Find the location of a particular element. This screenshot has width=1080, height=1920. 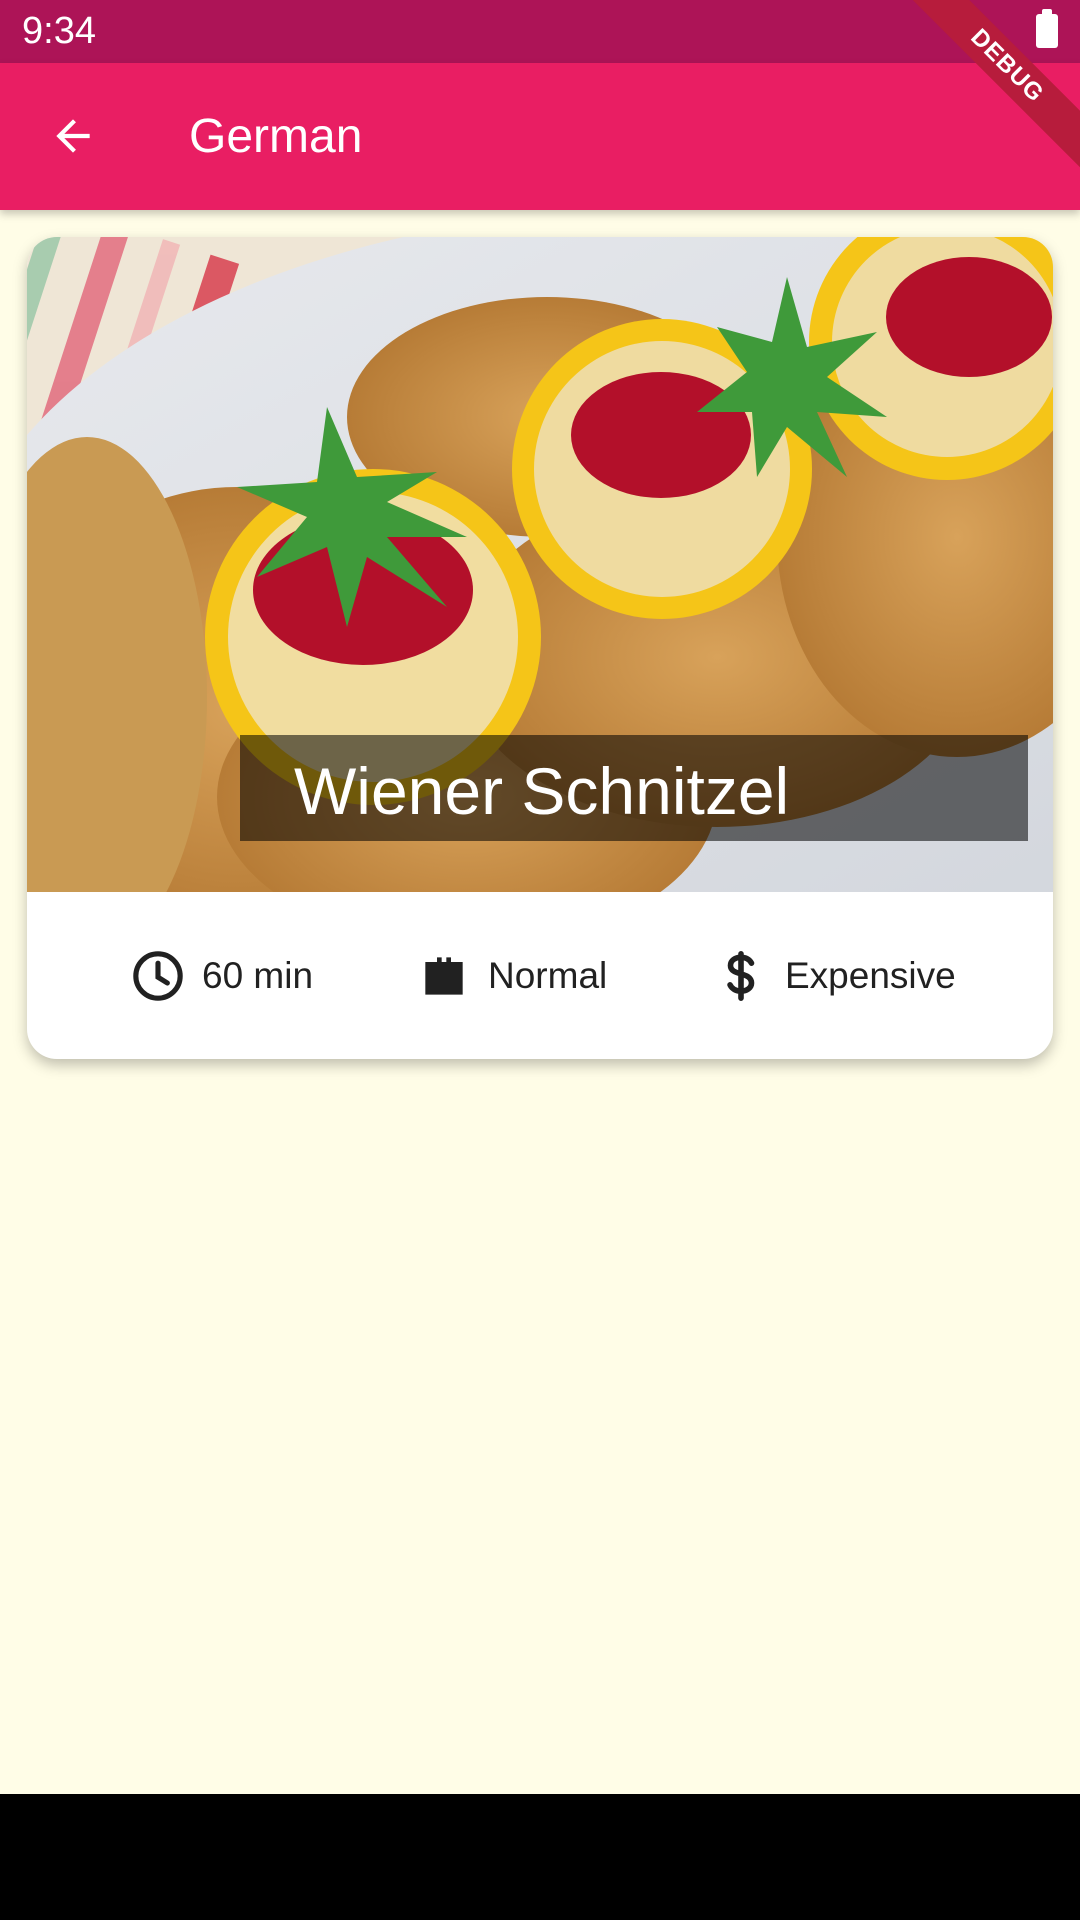

status-time: 9:34 is located at coordinates (59, 31).